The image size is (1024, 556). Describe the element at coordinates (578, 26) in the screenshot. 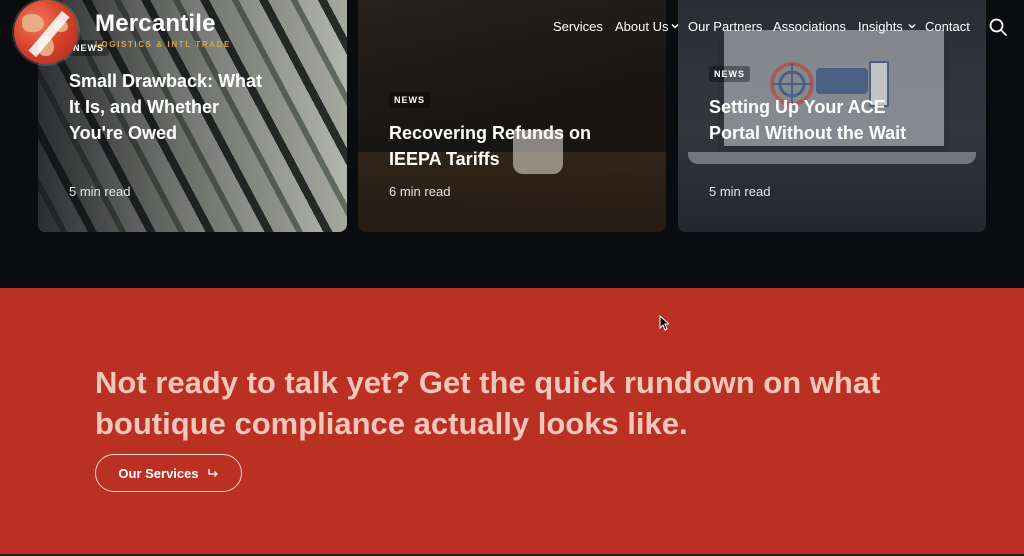

I see `nav-item-services: Services` at that location.